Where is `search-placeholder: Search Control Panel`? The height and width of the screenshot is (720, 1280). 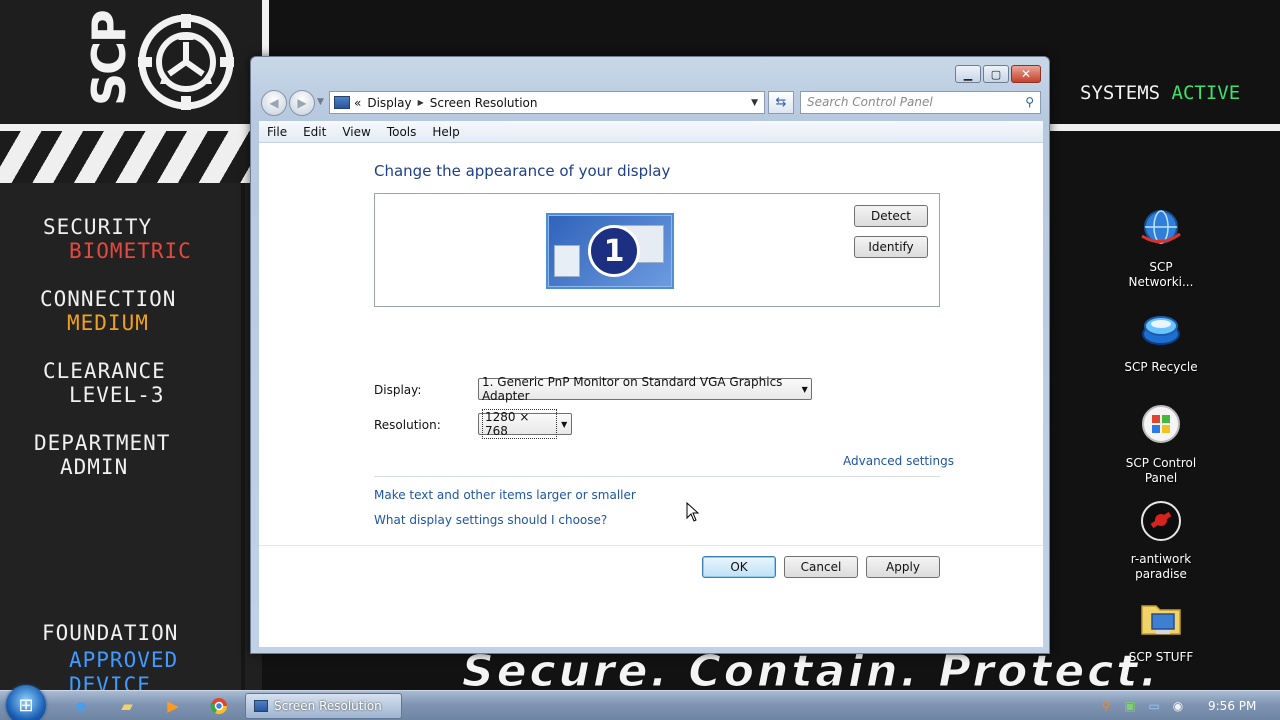 search-placeholder: Search Control Panel is located at coordinates (870, 102).